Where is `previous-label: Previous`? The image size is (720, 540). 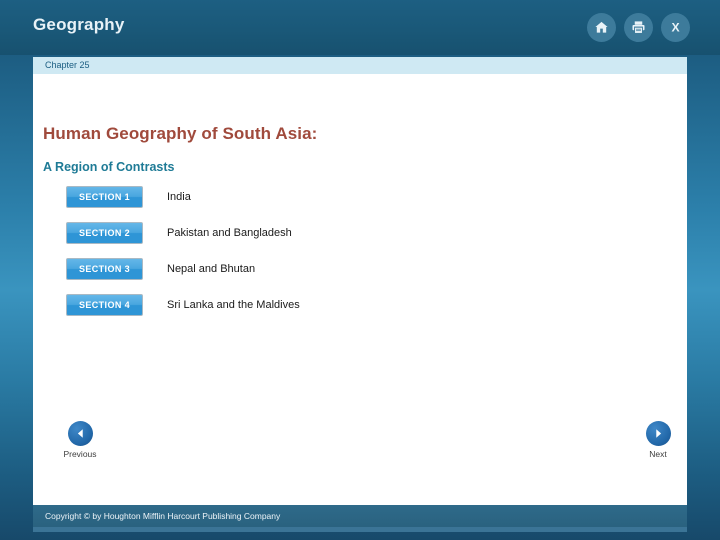 previous-label: Previous is located at coordinates (80, 454).